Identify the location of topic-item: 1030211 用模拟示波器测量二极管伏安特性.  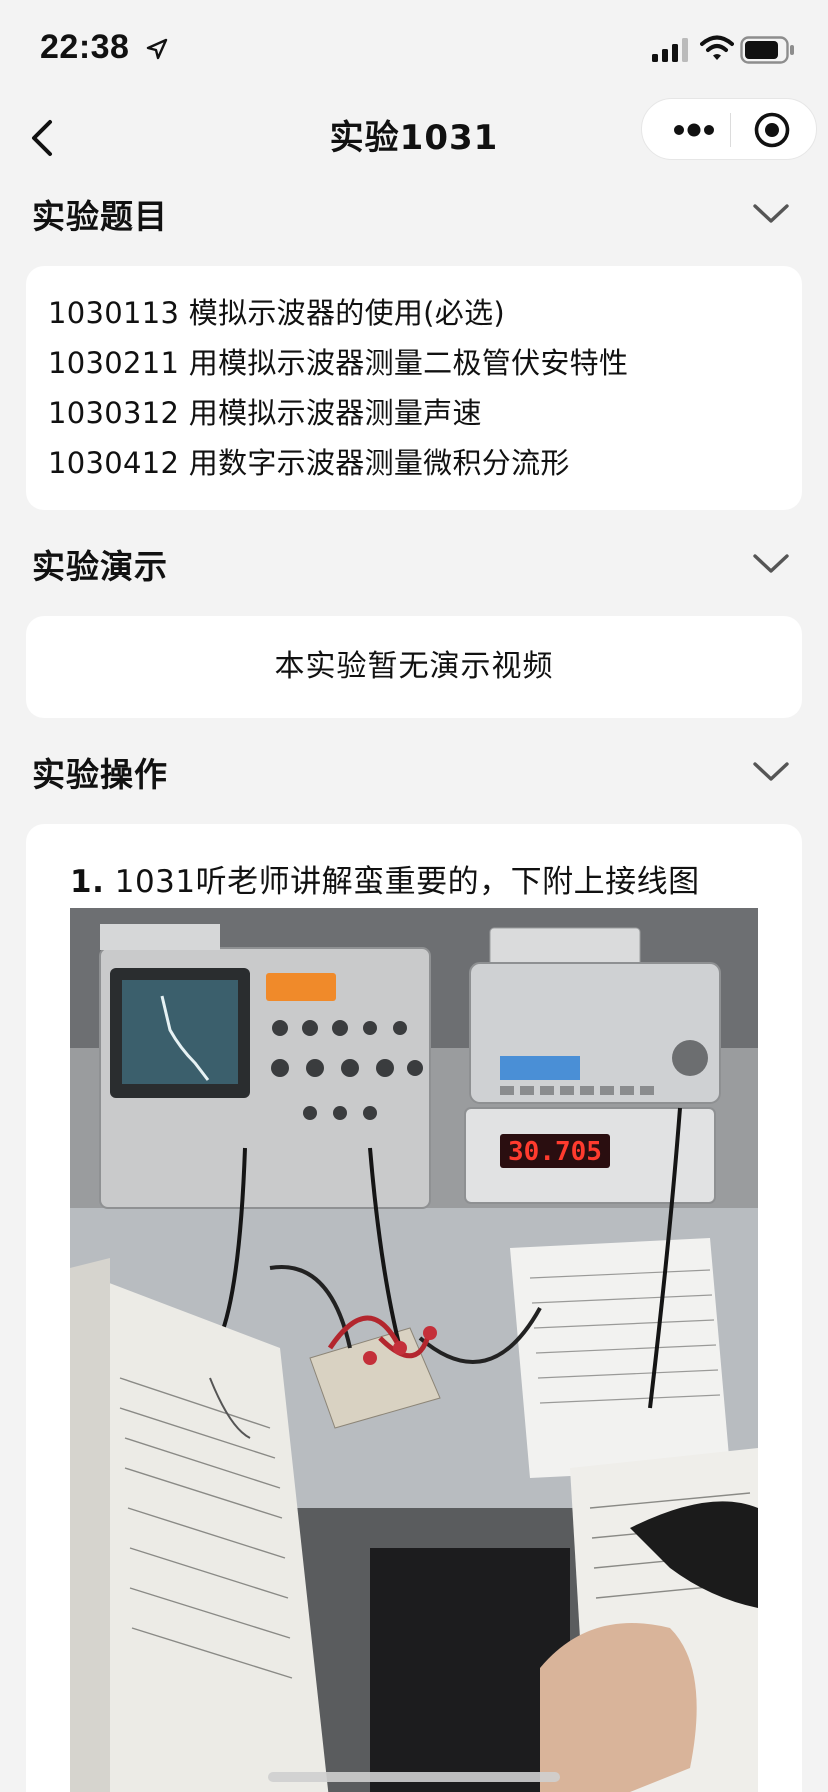
(338, 363).